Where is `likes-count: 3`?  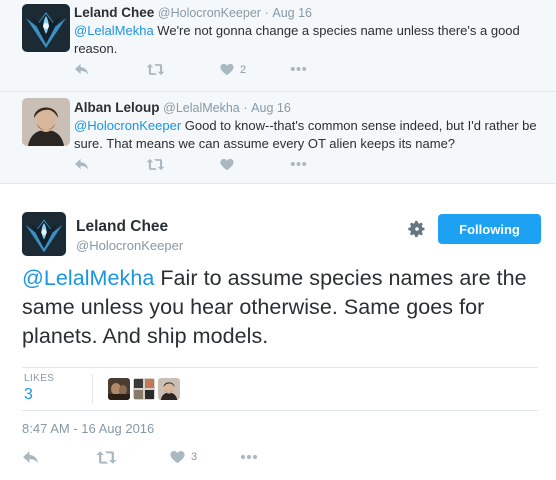 likes-count: 3 is located at coordinates (28, 395).